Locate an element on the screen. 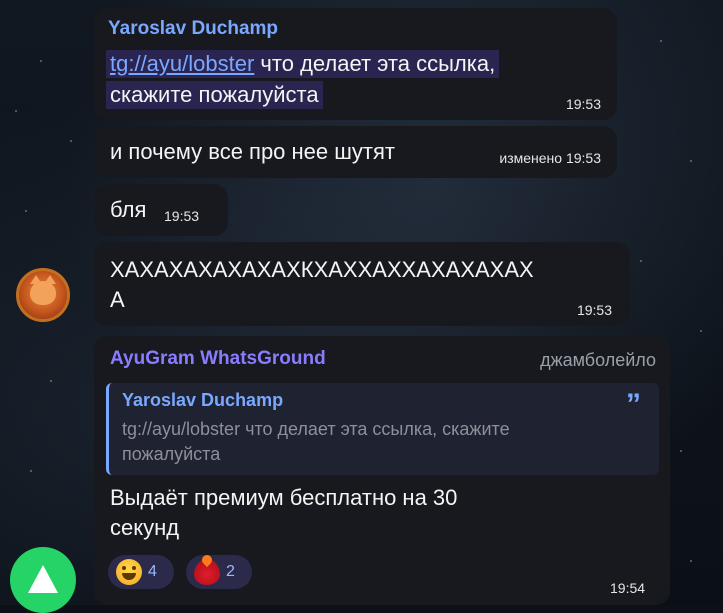 This screenshot has height=613, width=723. sender-name: Yaroslav Duchamp is located at coordinates (193, 29).